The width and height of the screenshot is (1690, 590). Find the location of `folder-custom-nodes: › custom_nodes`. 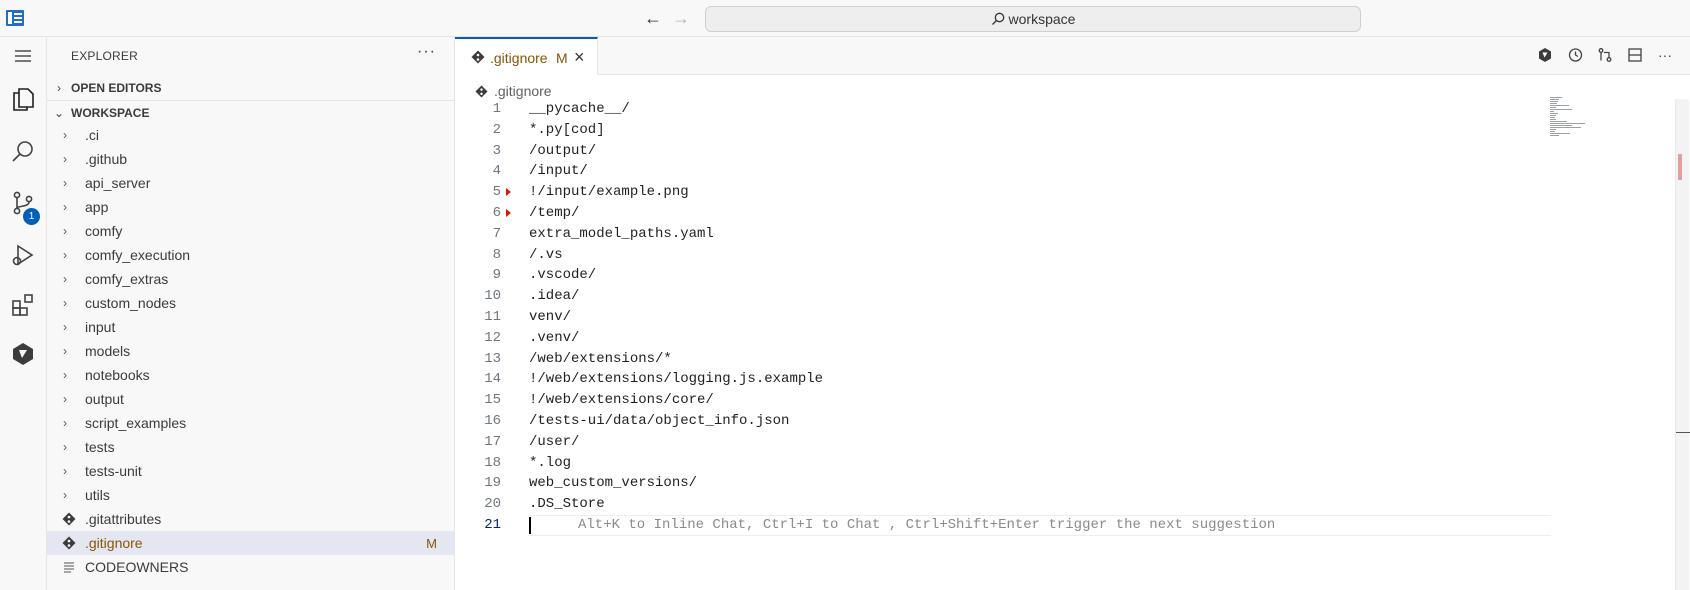

folder-custom-nodes: › custom_nodes is located at coordinates (250, 303).